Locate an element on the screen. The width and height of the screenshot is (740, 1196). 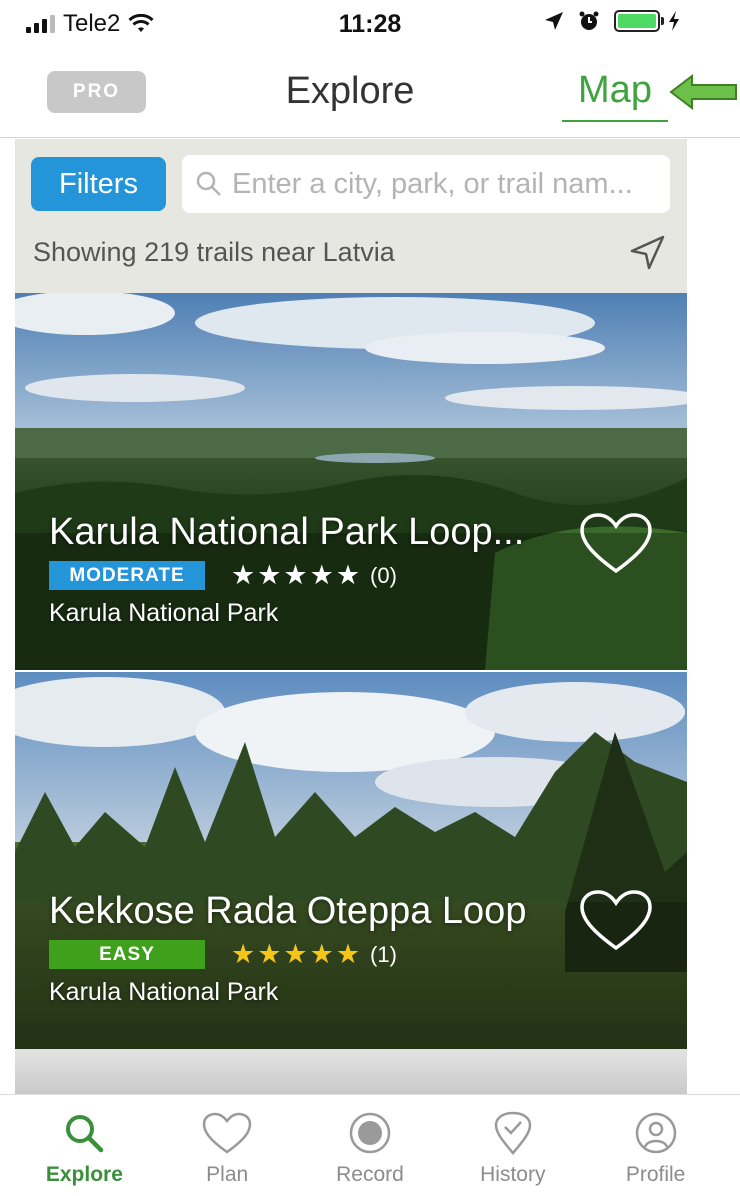
charging-icon is located at coordinates (674, 21).